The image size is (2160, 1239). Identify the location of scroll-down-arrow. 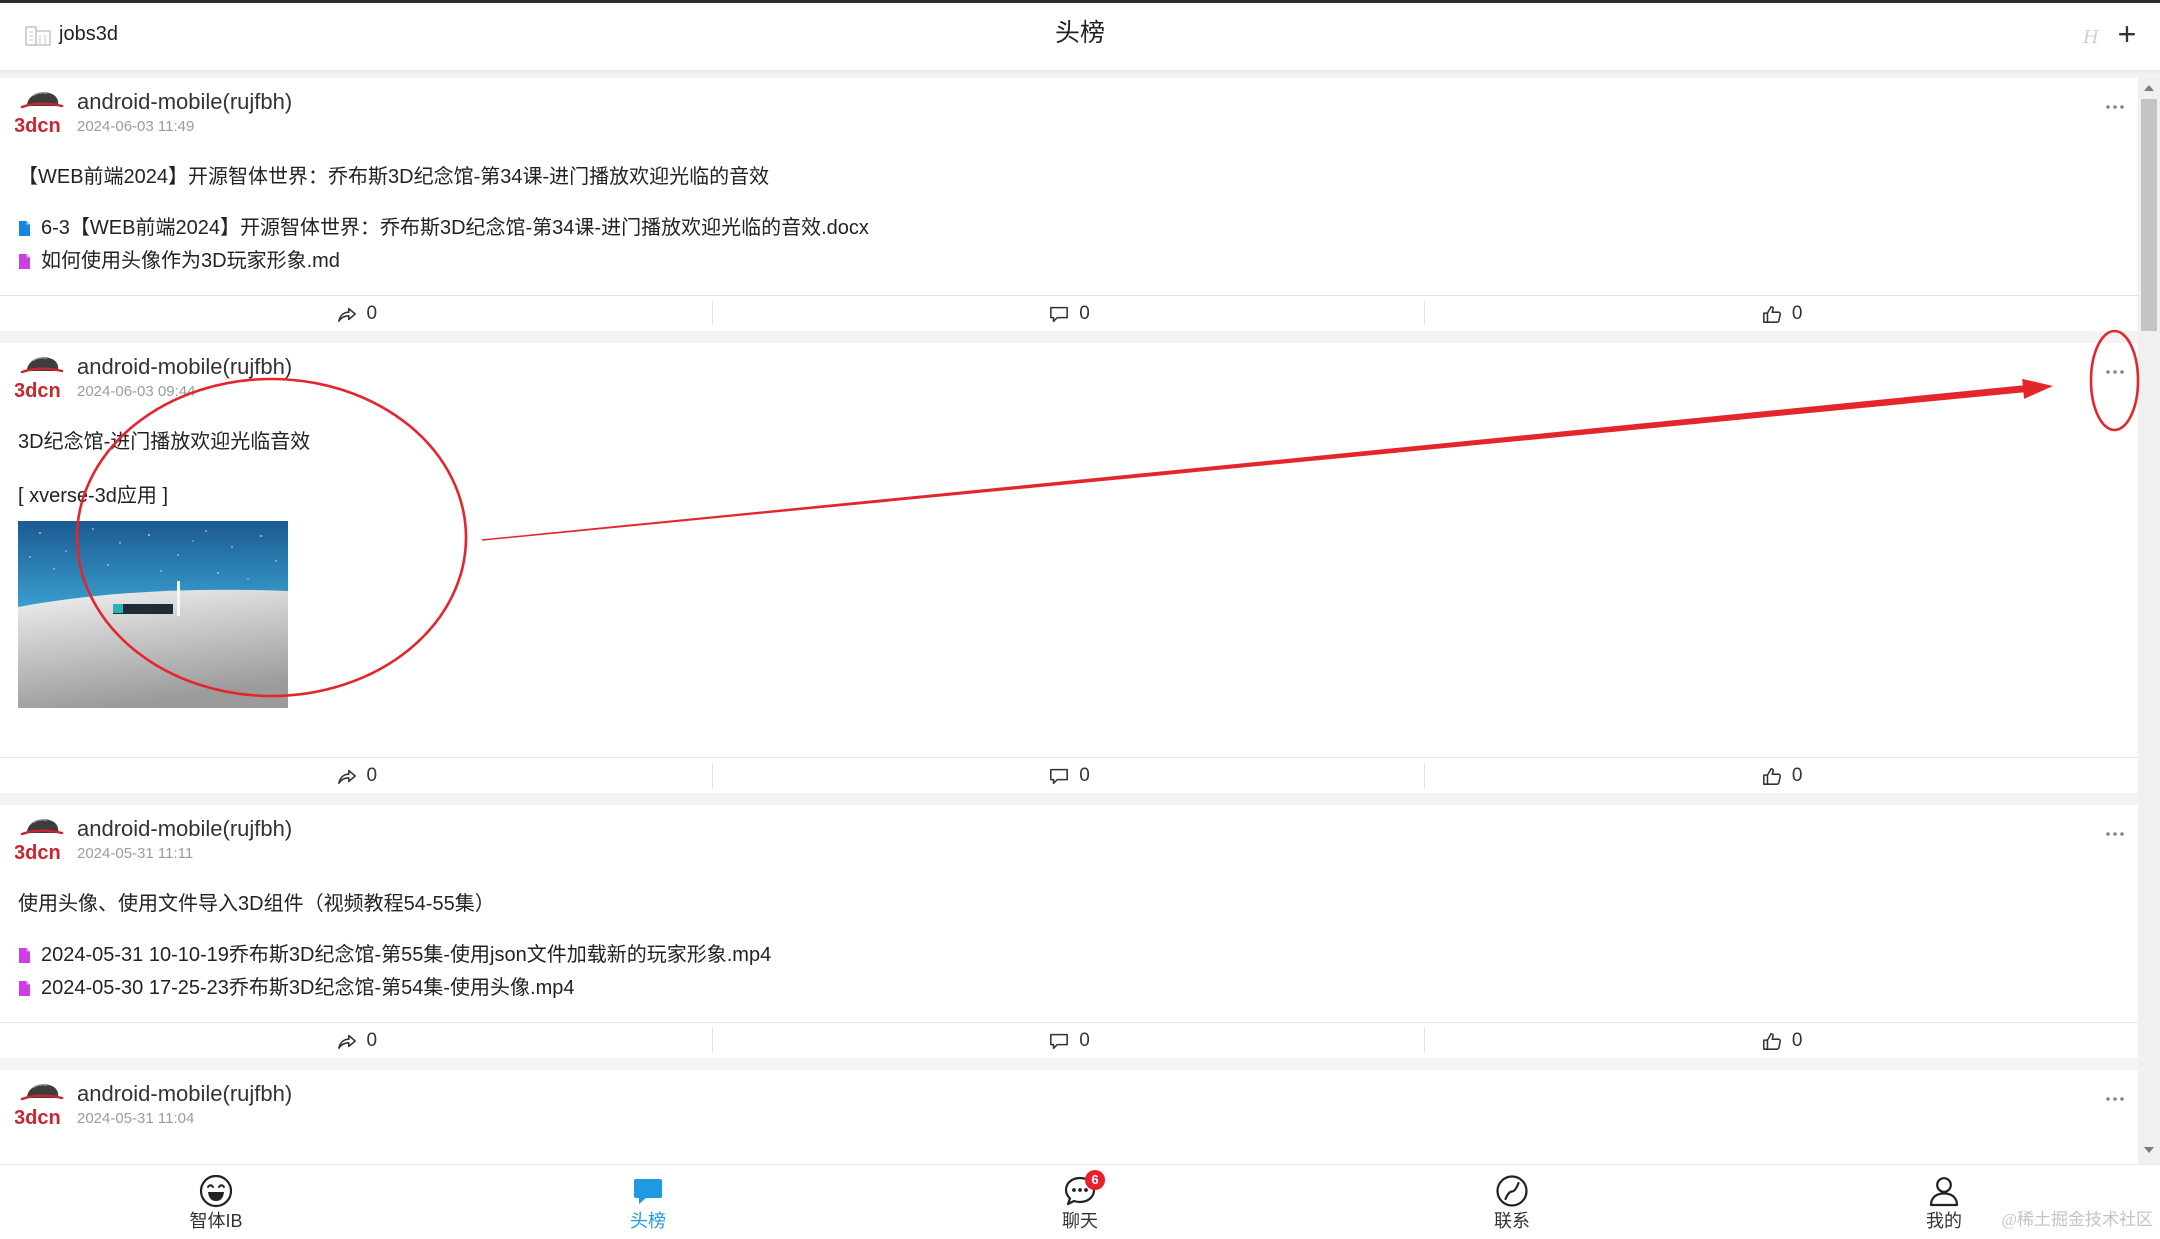
(2149, 1150).